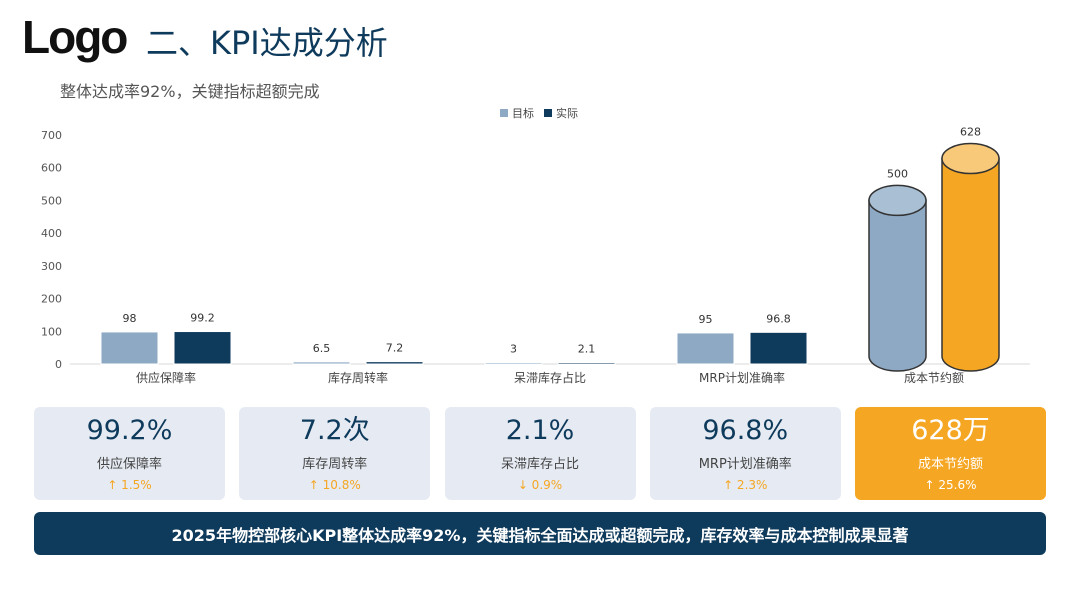  What do you see at coordinates (335, 464) in the screenshot?
I see `kpi-label: 库存周转率` at bounding box center [335, 464].